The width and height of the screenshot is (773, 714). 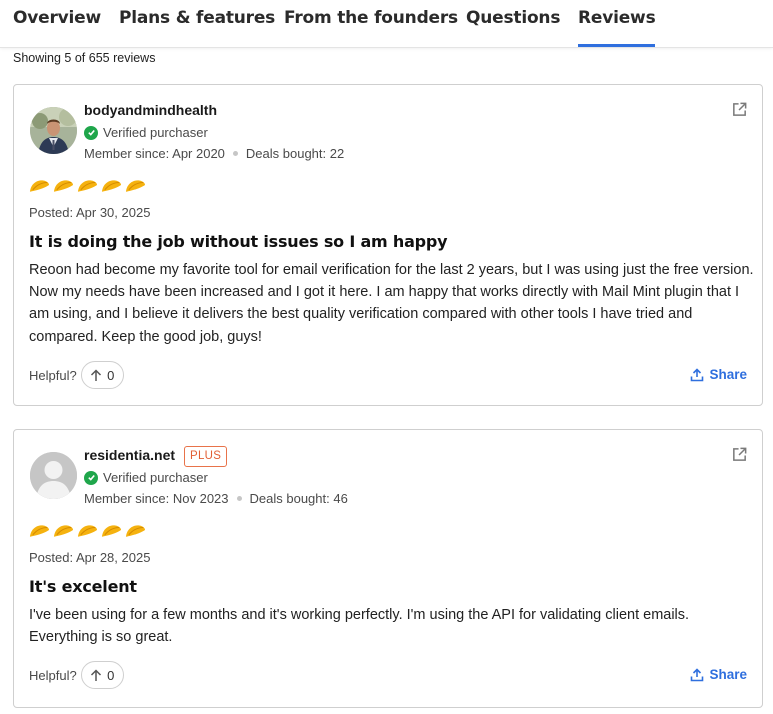 What do you see at coordinates (84, 58) in the screenshot?
I see `review-count: Showing 5 of 655 reviews` at bounding box center [84, 58].